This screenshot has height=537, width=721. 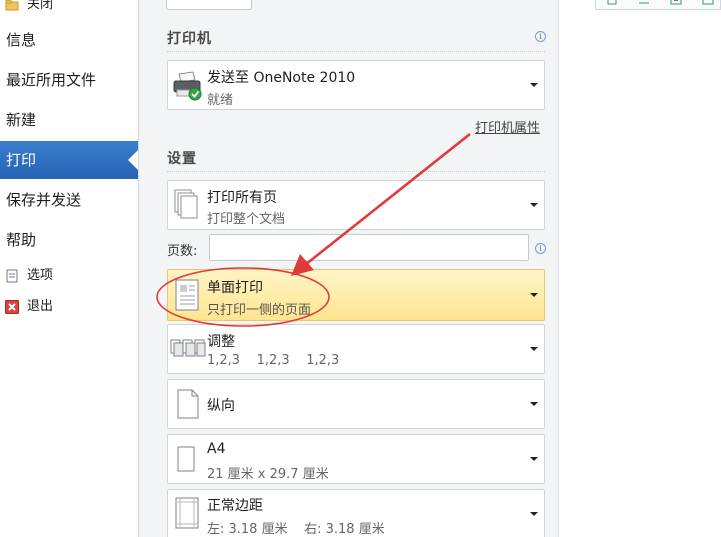 I want to click on single-sided-page-icon, so click(x=187, y=297).